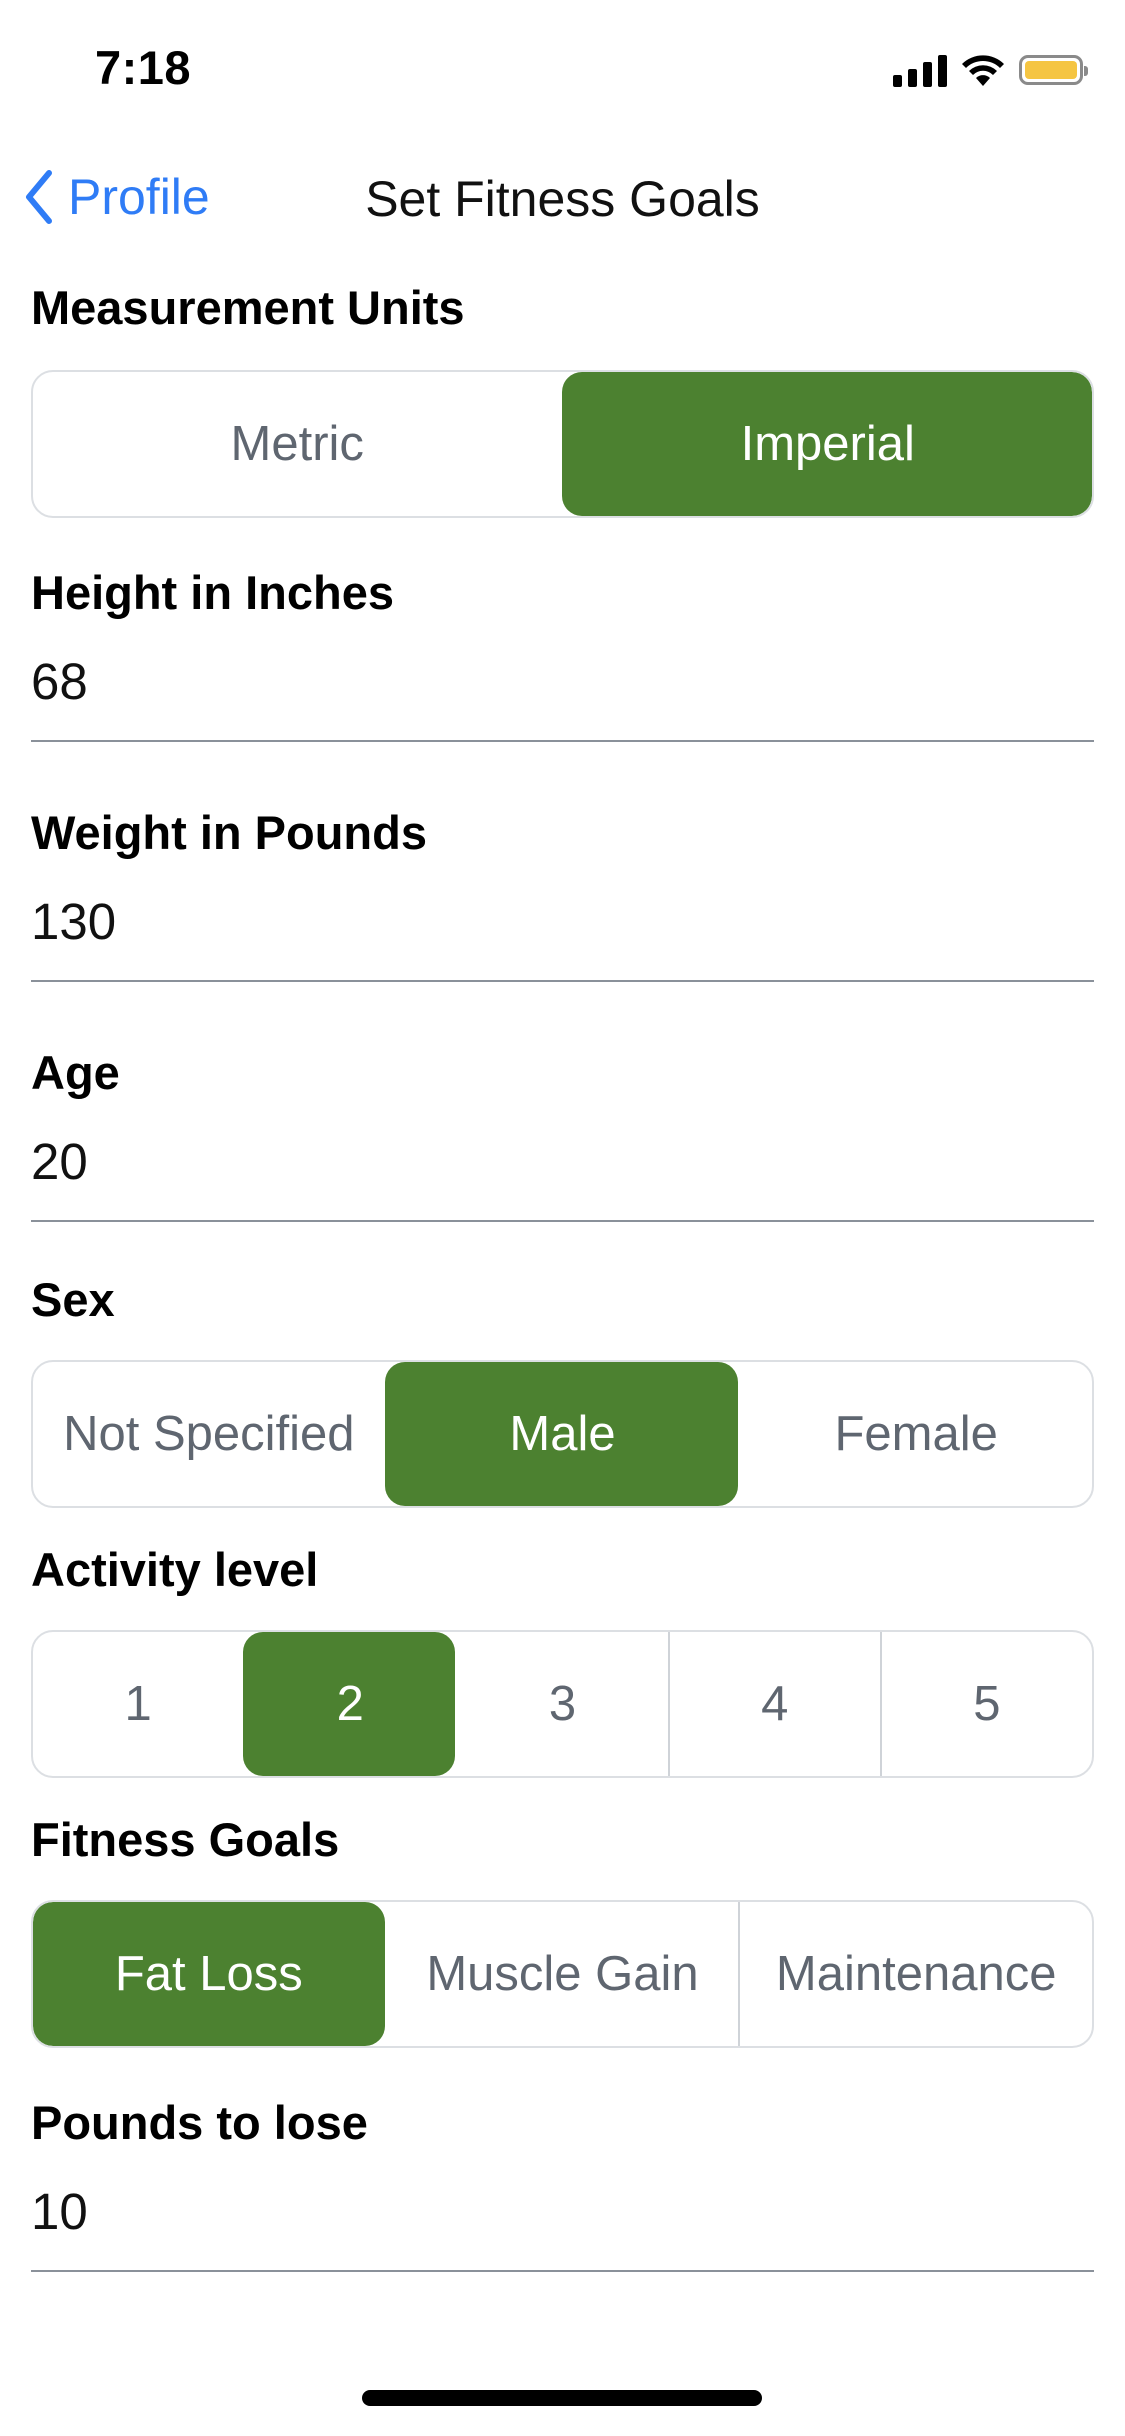 This screenshot has height=2436, width=1125. What do you see at coordinates (562, 1221) in the screenshot?
I see `age-underline` at bounding box center [562, 1221].